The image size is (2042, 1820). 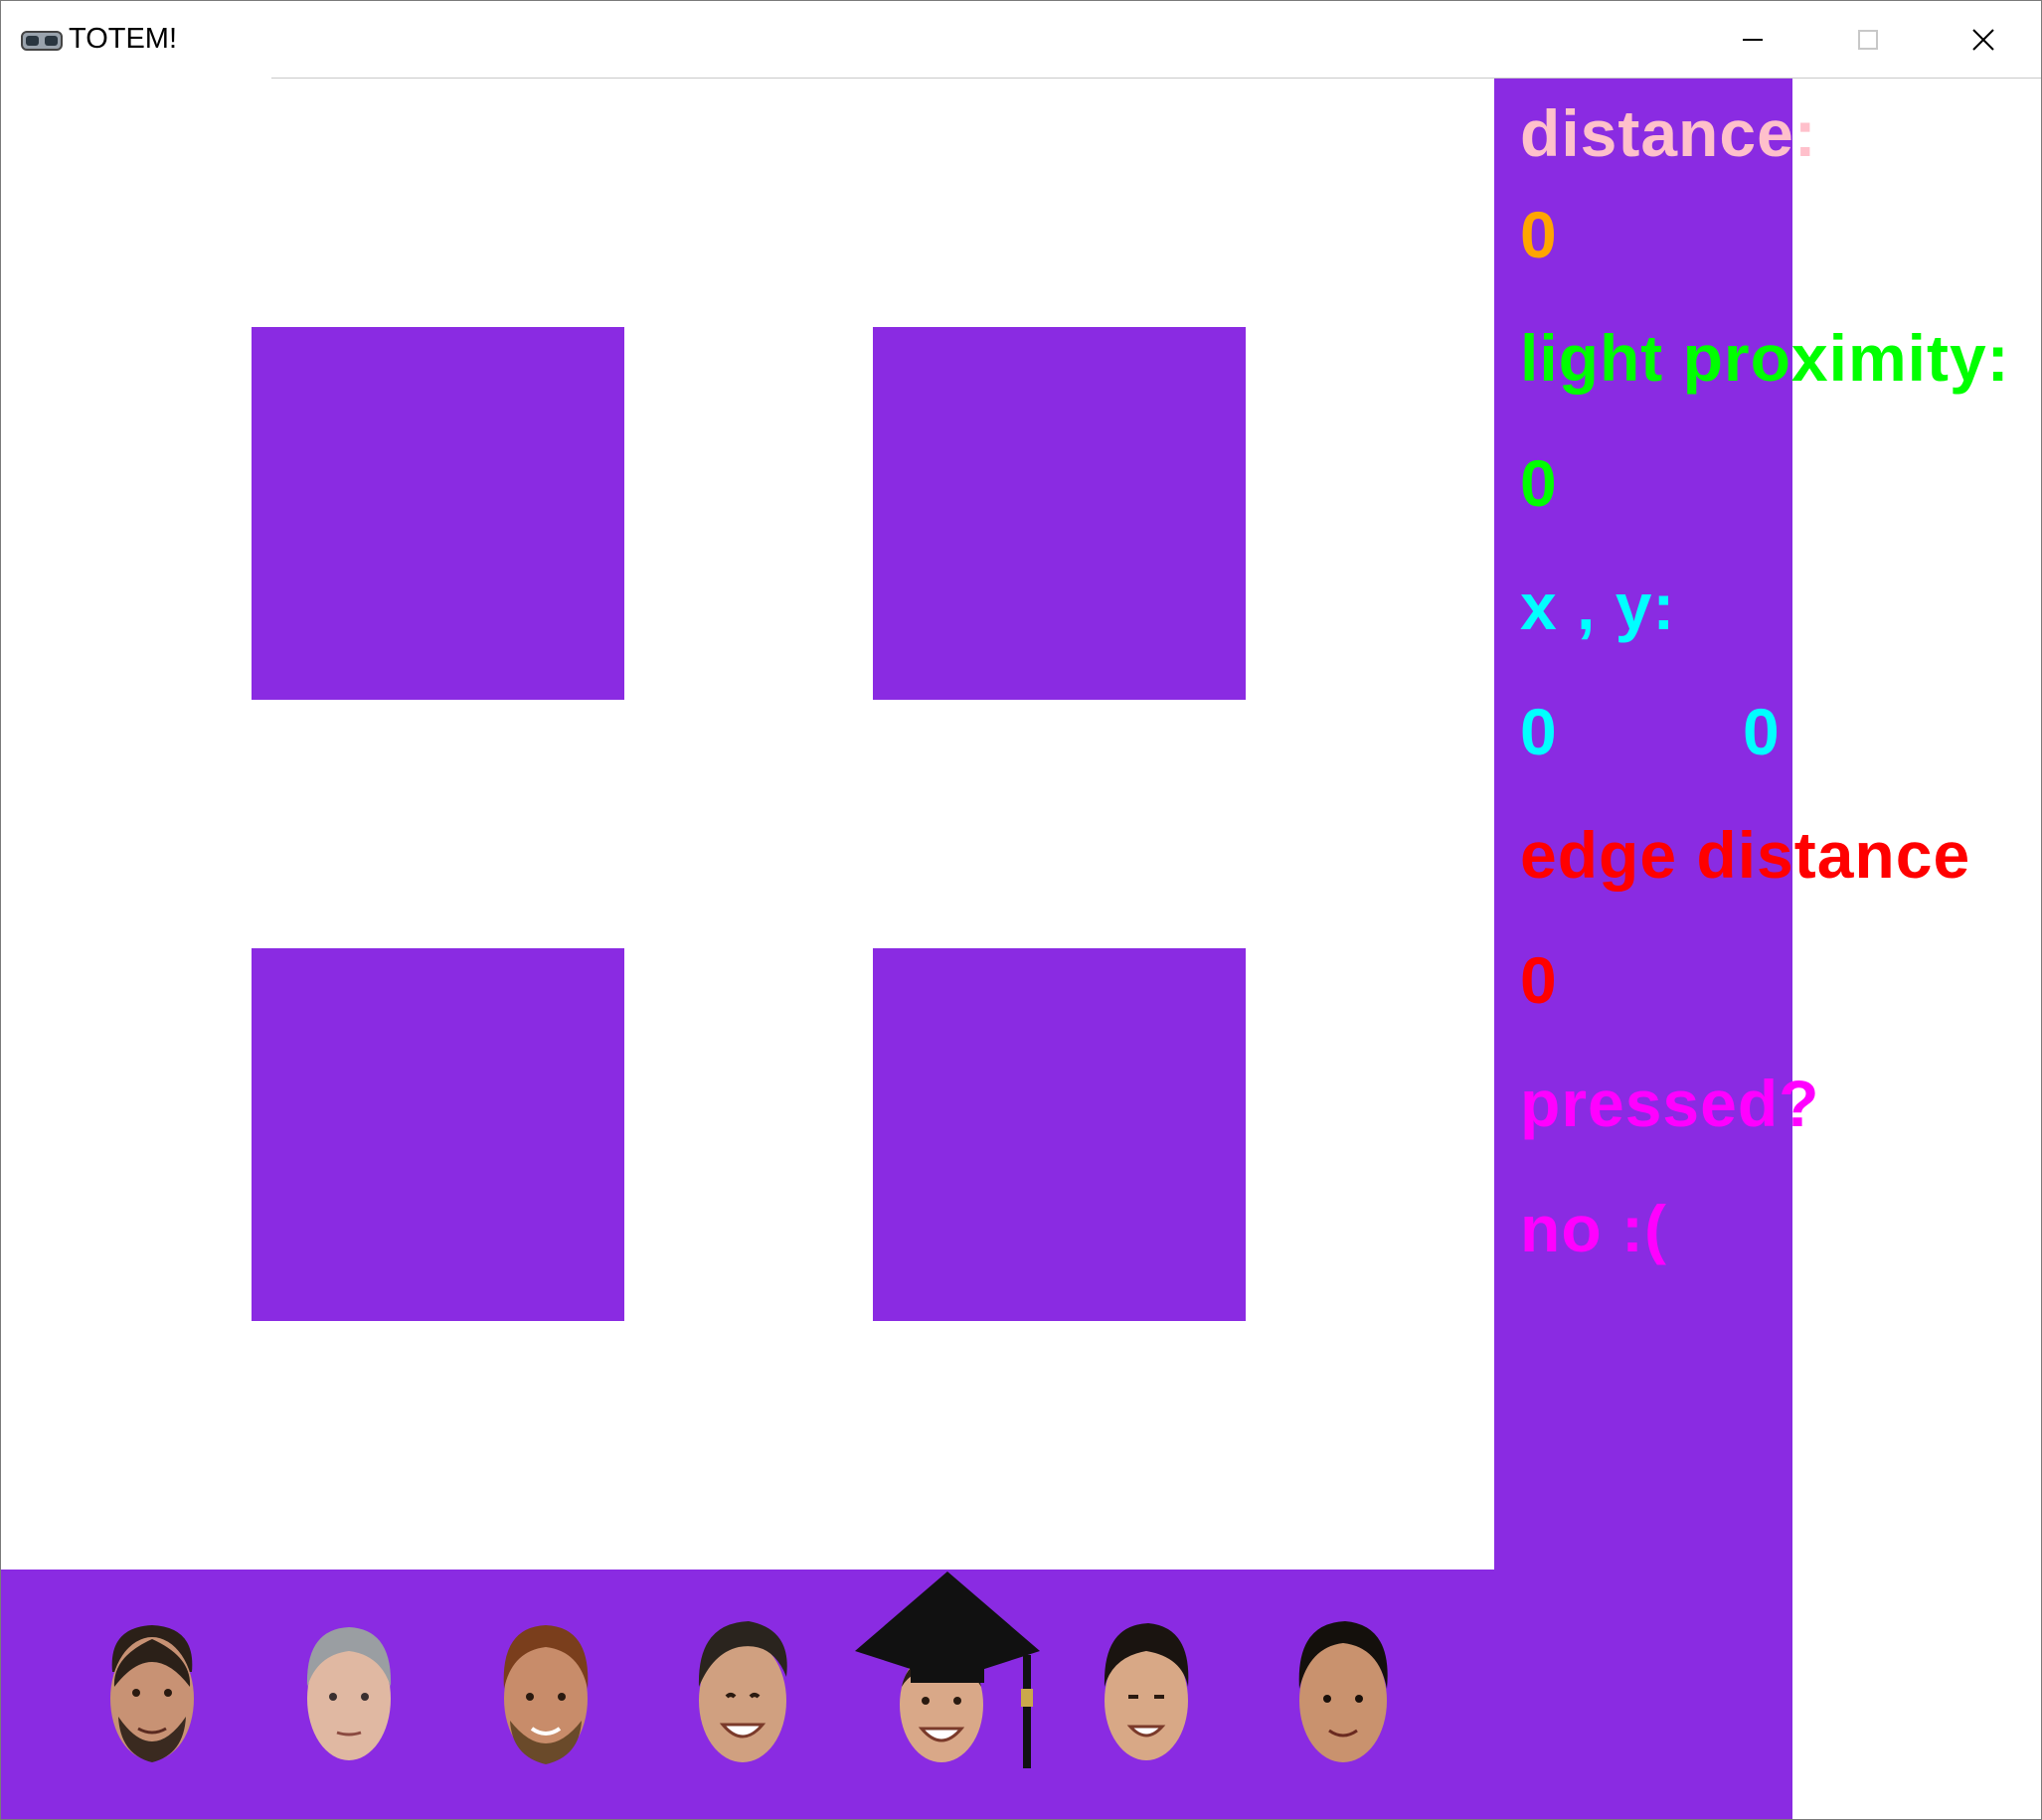 I want to click on graduation-cap-icon, so click(x=948, y=1670).